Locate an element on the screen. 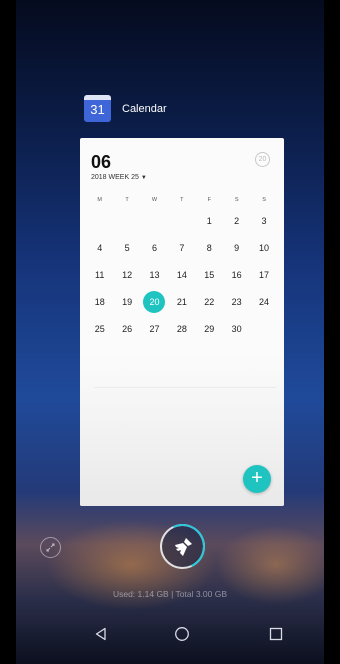 The image size is (340, 664). week-selector: 2018 WEEK 25 ▼ is located at coordinates (119, 177).